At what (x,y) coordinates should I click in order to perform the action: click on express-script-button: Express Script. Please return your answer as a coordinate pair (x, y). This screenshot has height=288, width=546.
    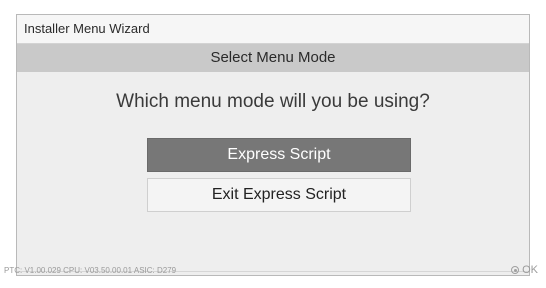
    Looking at the image, I should click on (279, 155).